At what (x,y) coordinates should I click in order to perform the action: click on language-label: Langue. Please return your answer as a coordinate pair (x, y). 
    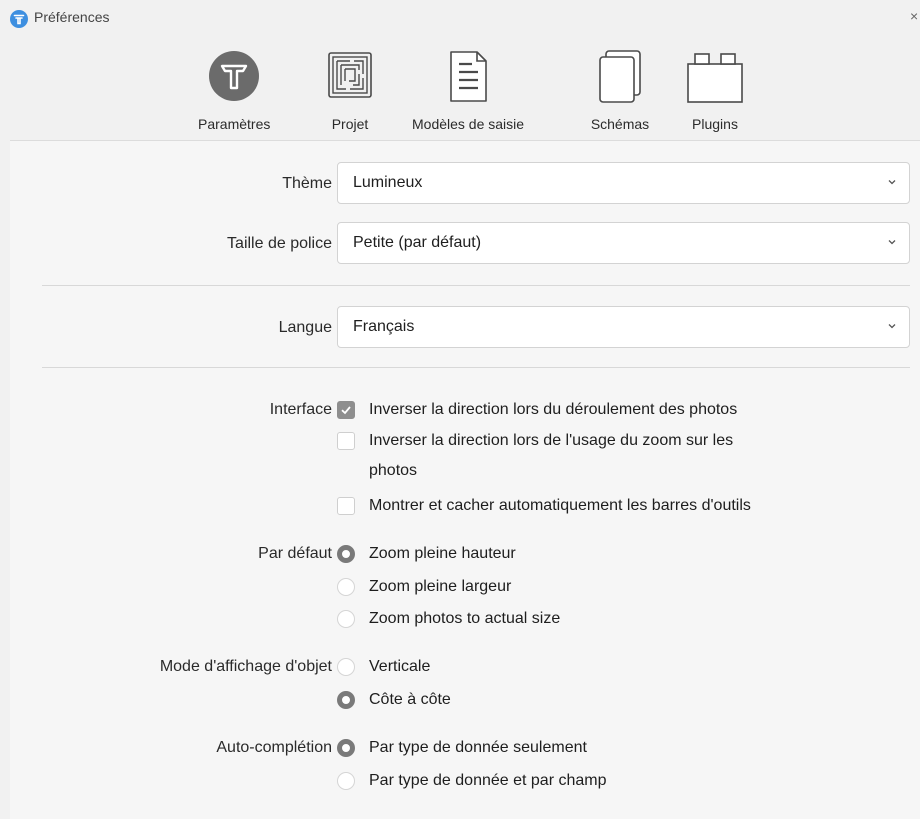
    Looking at the image, I should click on (305, 327).